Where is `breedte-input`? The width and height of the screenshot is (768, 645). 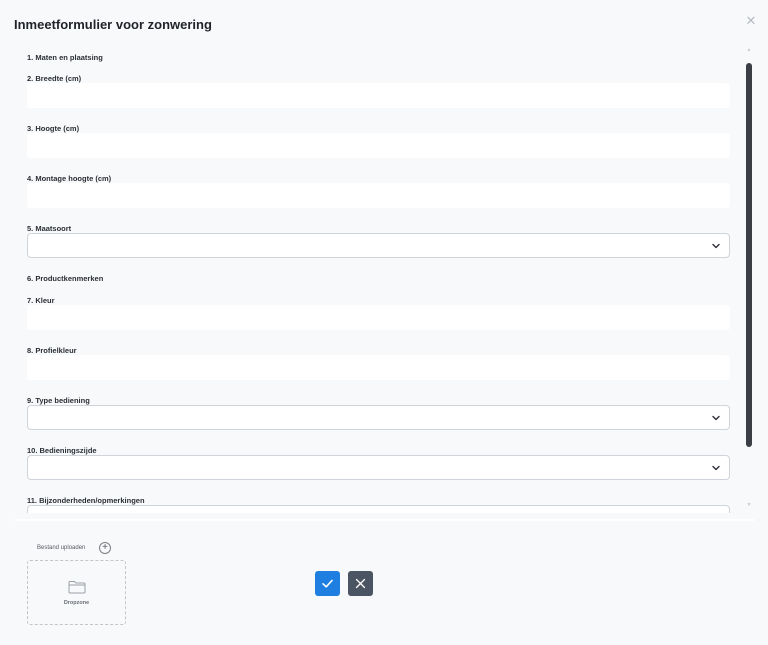
breedte-input is located at coordinates (378, 95).